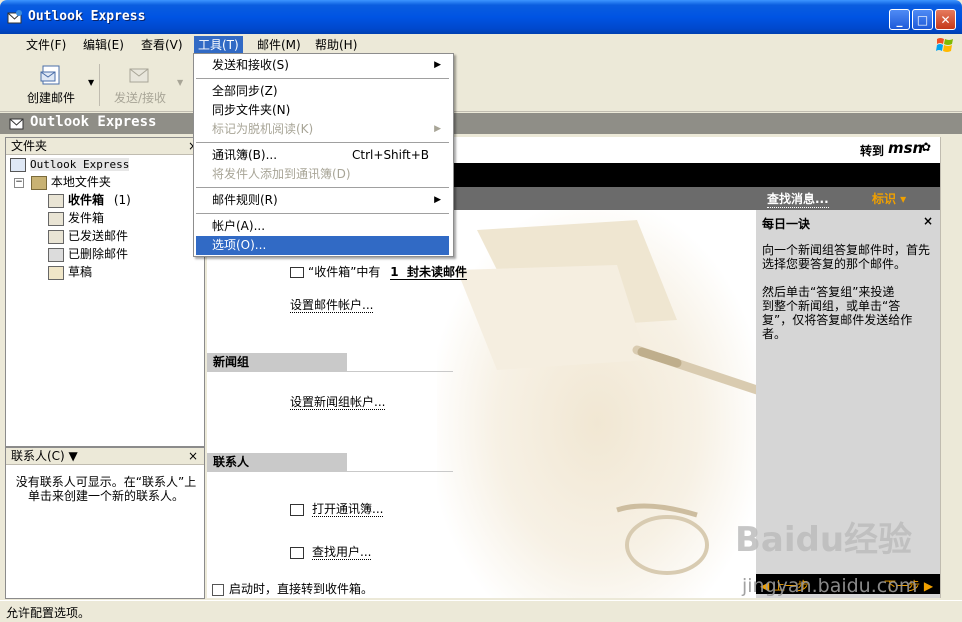  I want to click on tree-root: Outlook Express, so click(70, 164).